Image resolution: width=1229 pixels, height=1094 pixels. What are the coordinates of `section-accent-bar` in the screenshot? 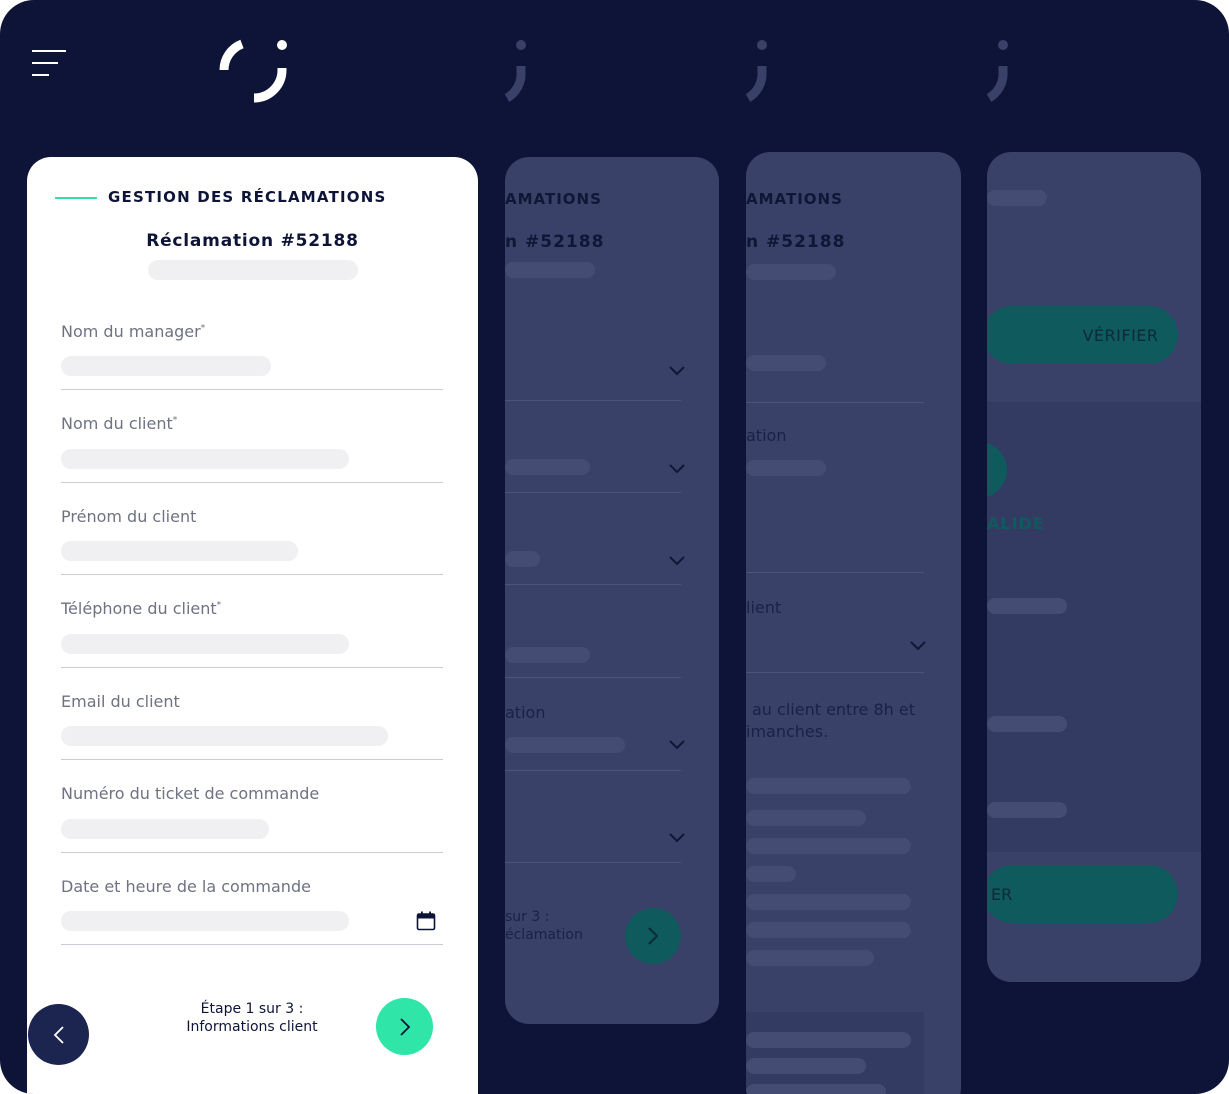 It's located at (76, 198).